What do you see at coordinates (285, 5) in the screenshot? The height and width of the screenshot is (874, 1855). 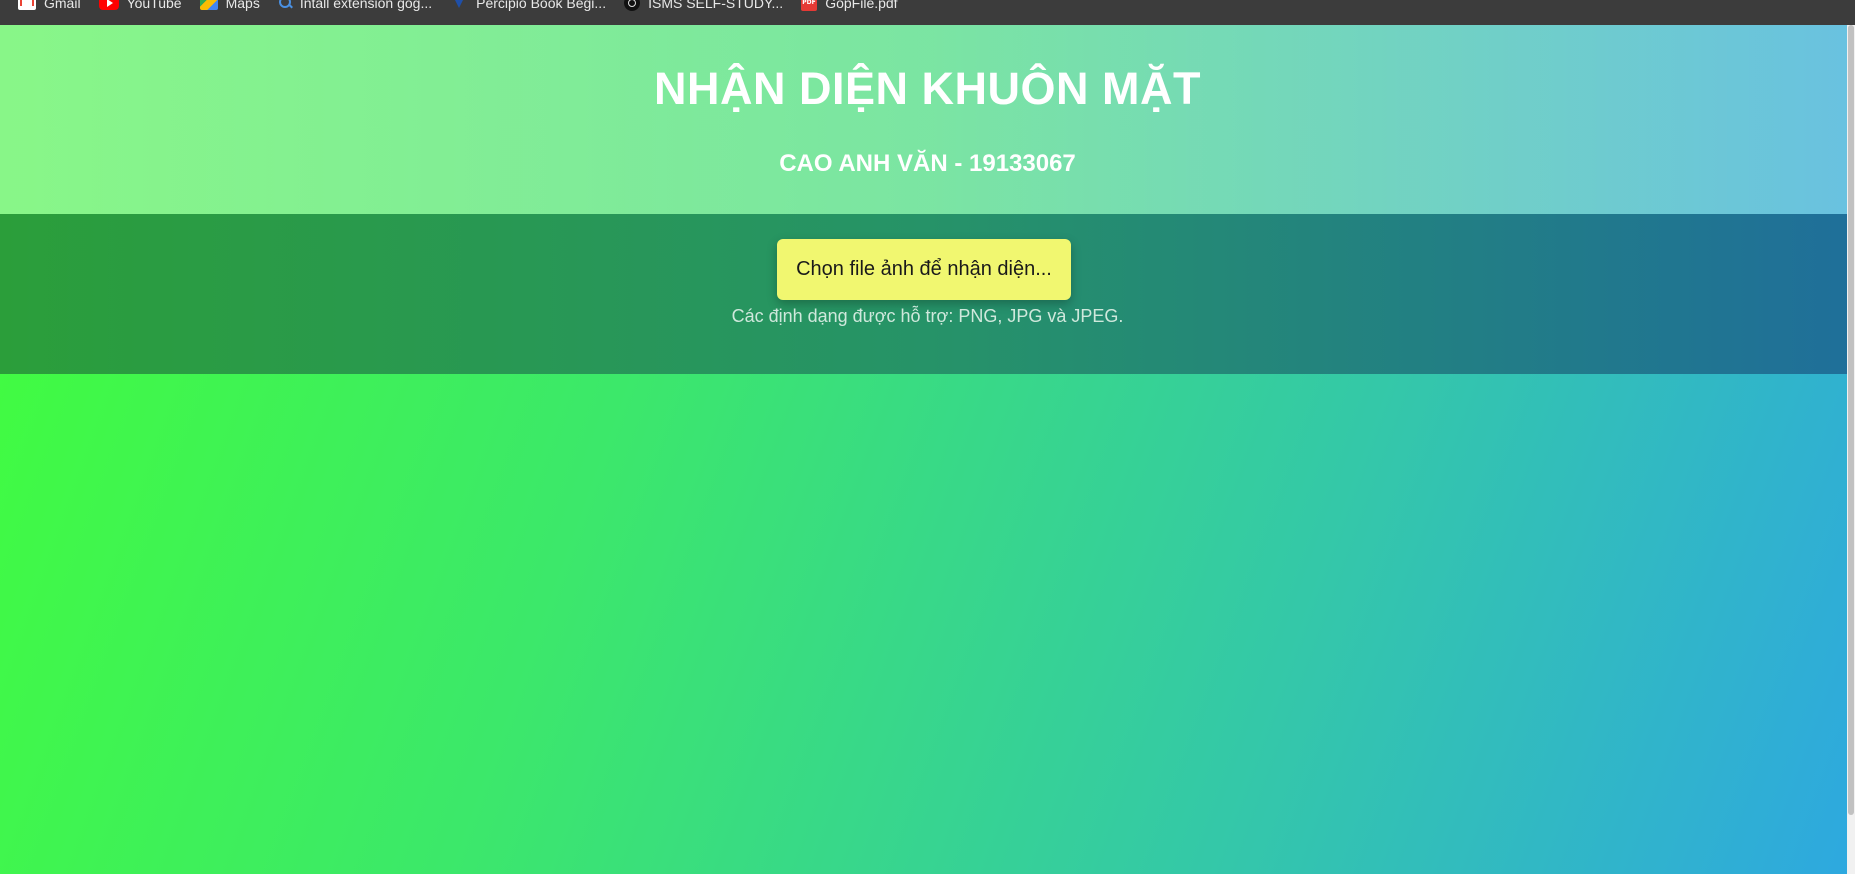 I see `search-icon` at bounding box center [285, 5].